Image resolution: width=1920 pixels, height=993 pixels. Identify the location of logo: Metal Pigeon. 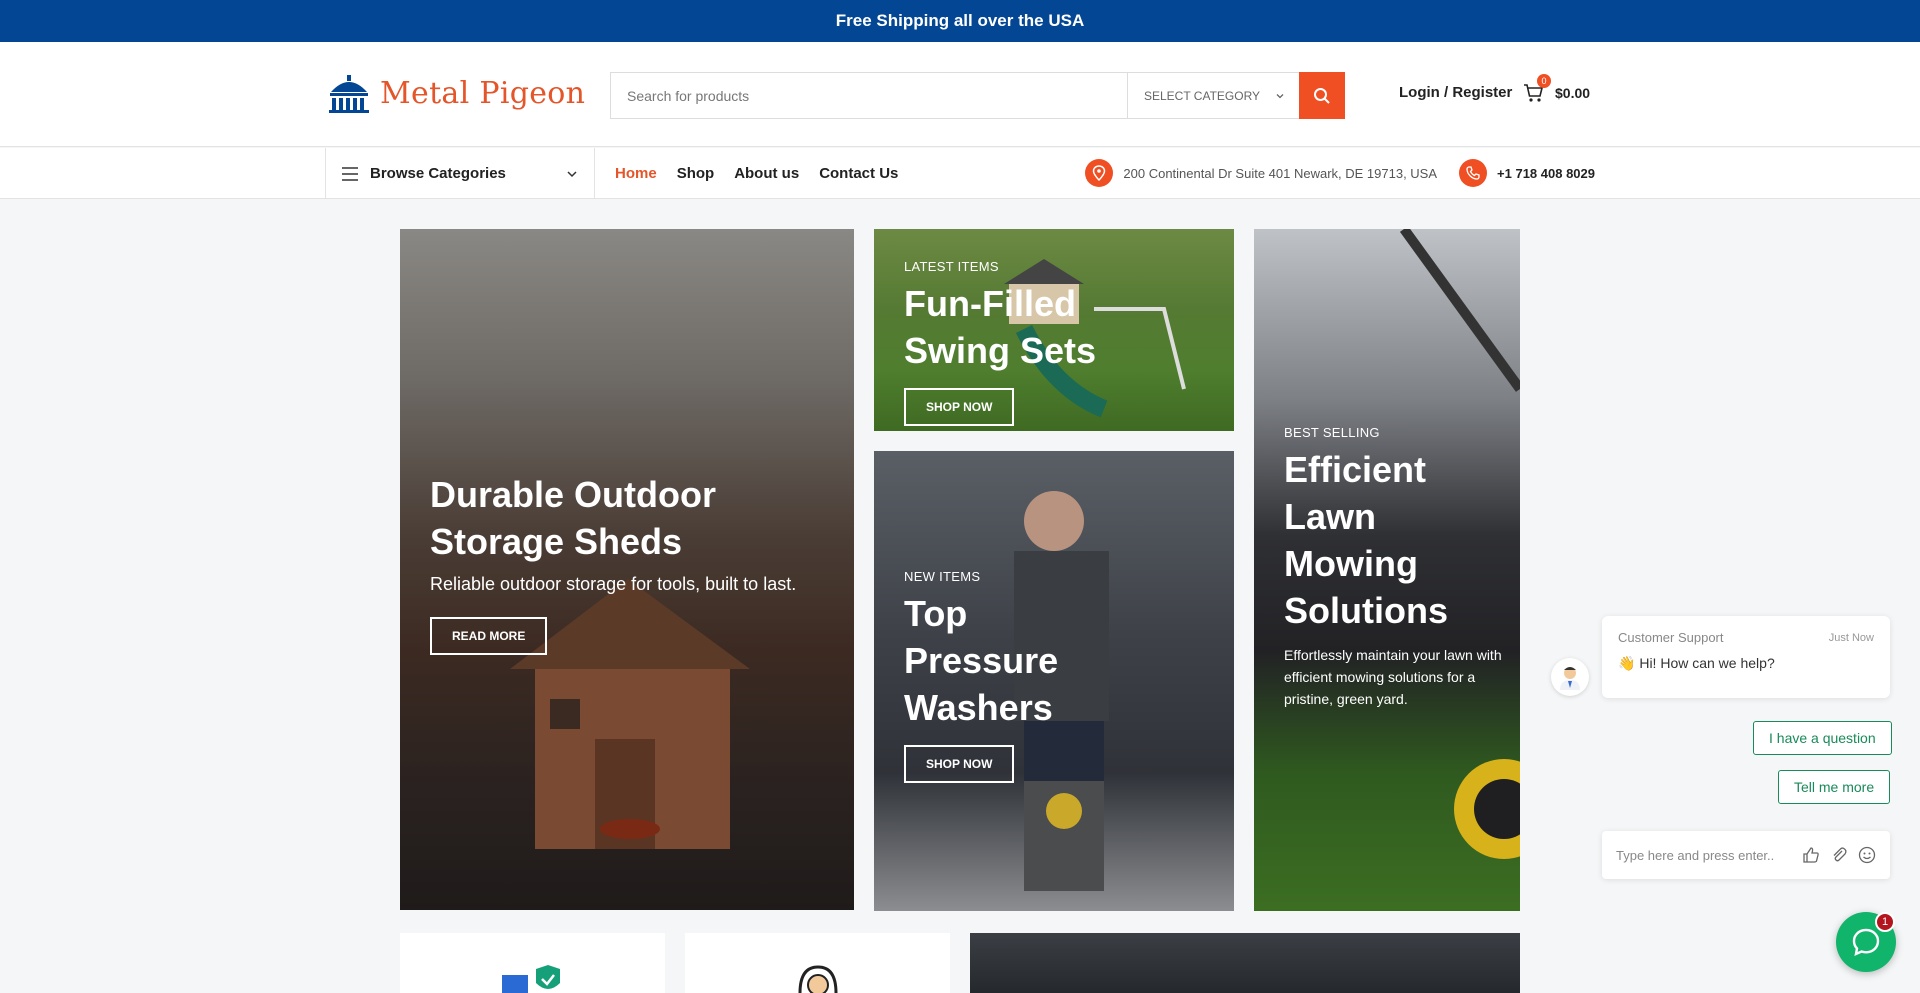
(455, 93).